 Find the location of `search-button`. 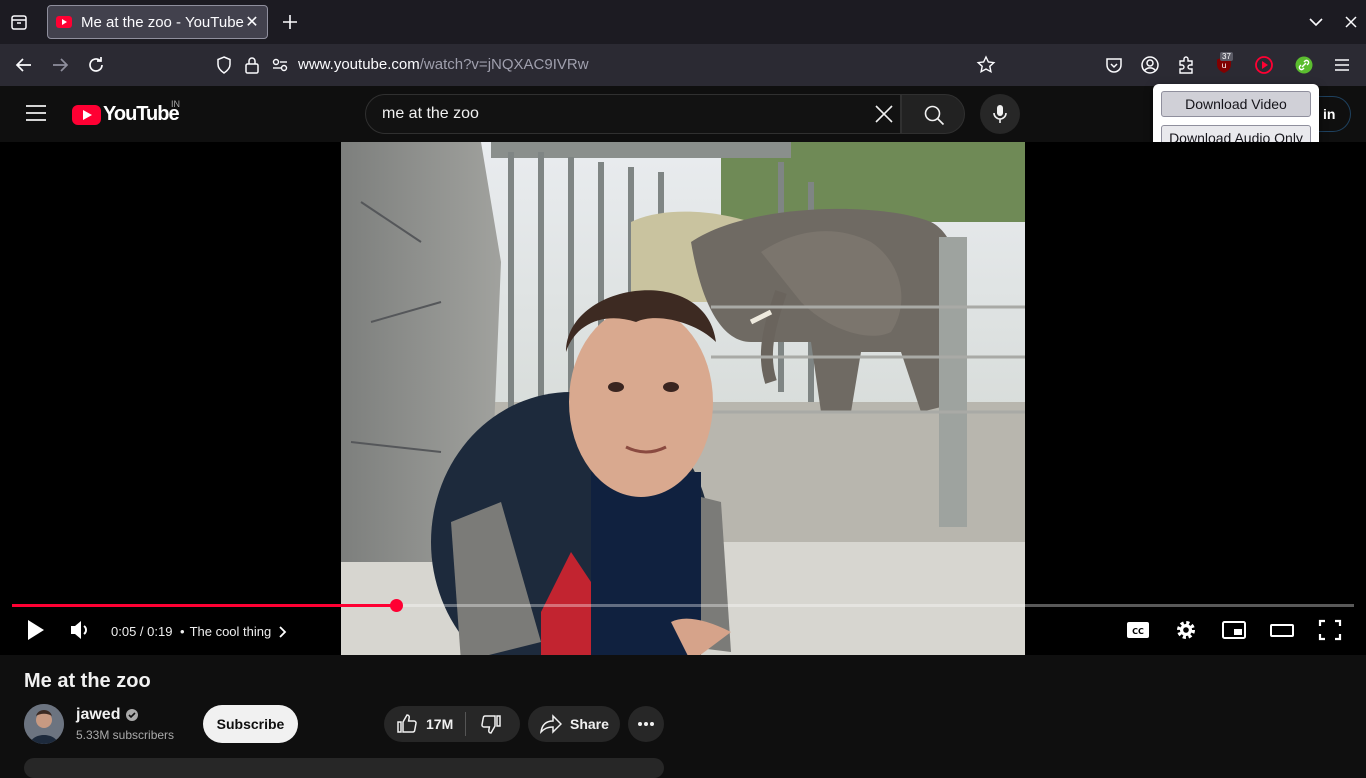

search-button is located at coordinates (933, 114).